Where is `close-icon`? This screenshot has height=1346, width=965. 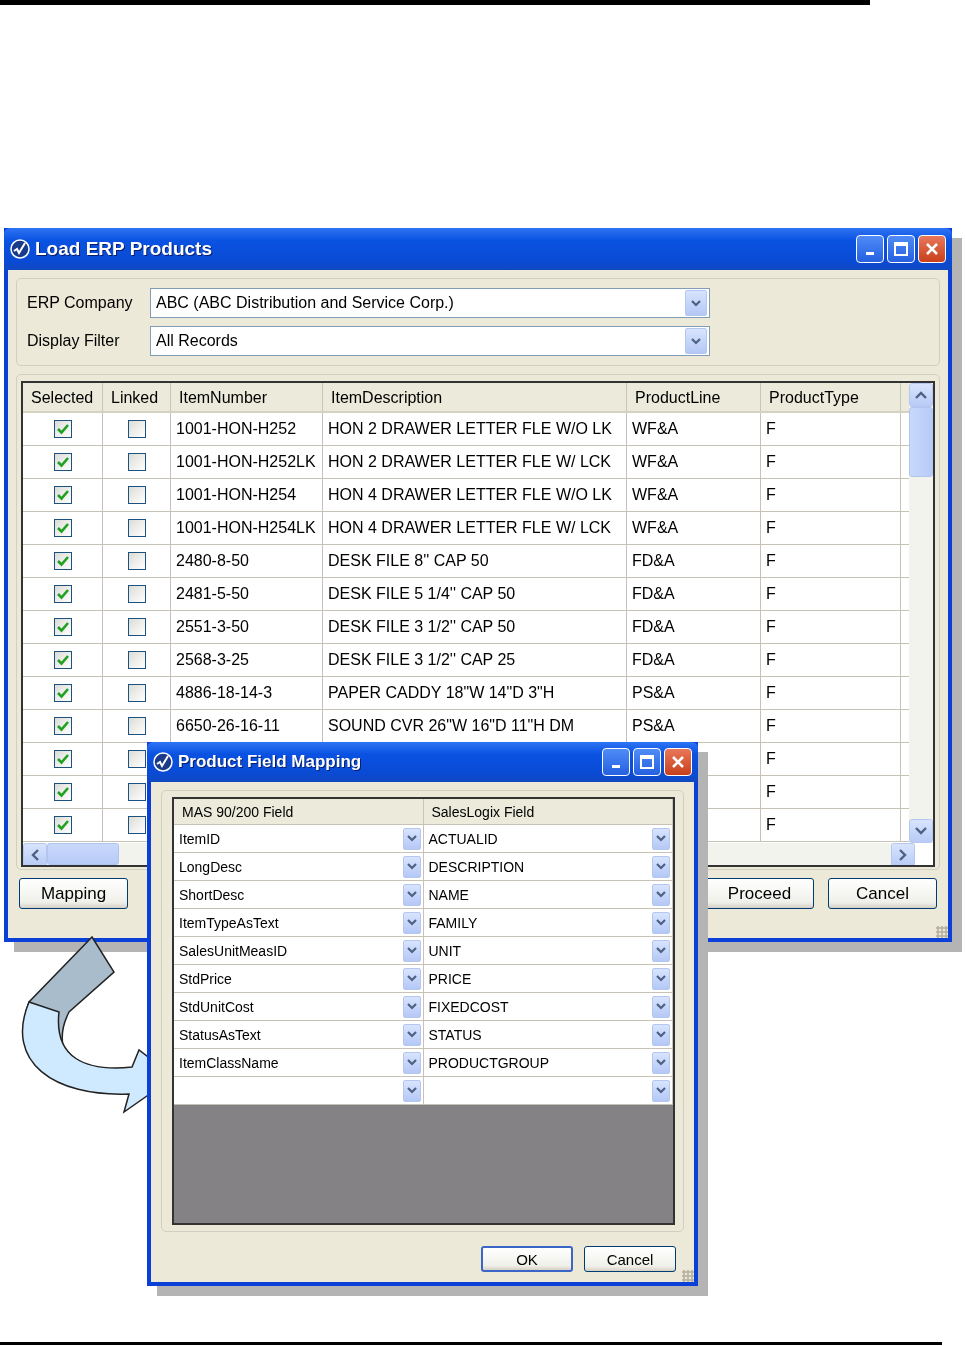
close-icon is located at coordinates (678, 762).